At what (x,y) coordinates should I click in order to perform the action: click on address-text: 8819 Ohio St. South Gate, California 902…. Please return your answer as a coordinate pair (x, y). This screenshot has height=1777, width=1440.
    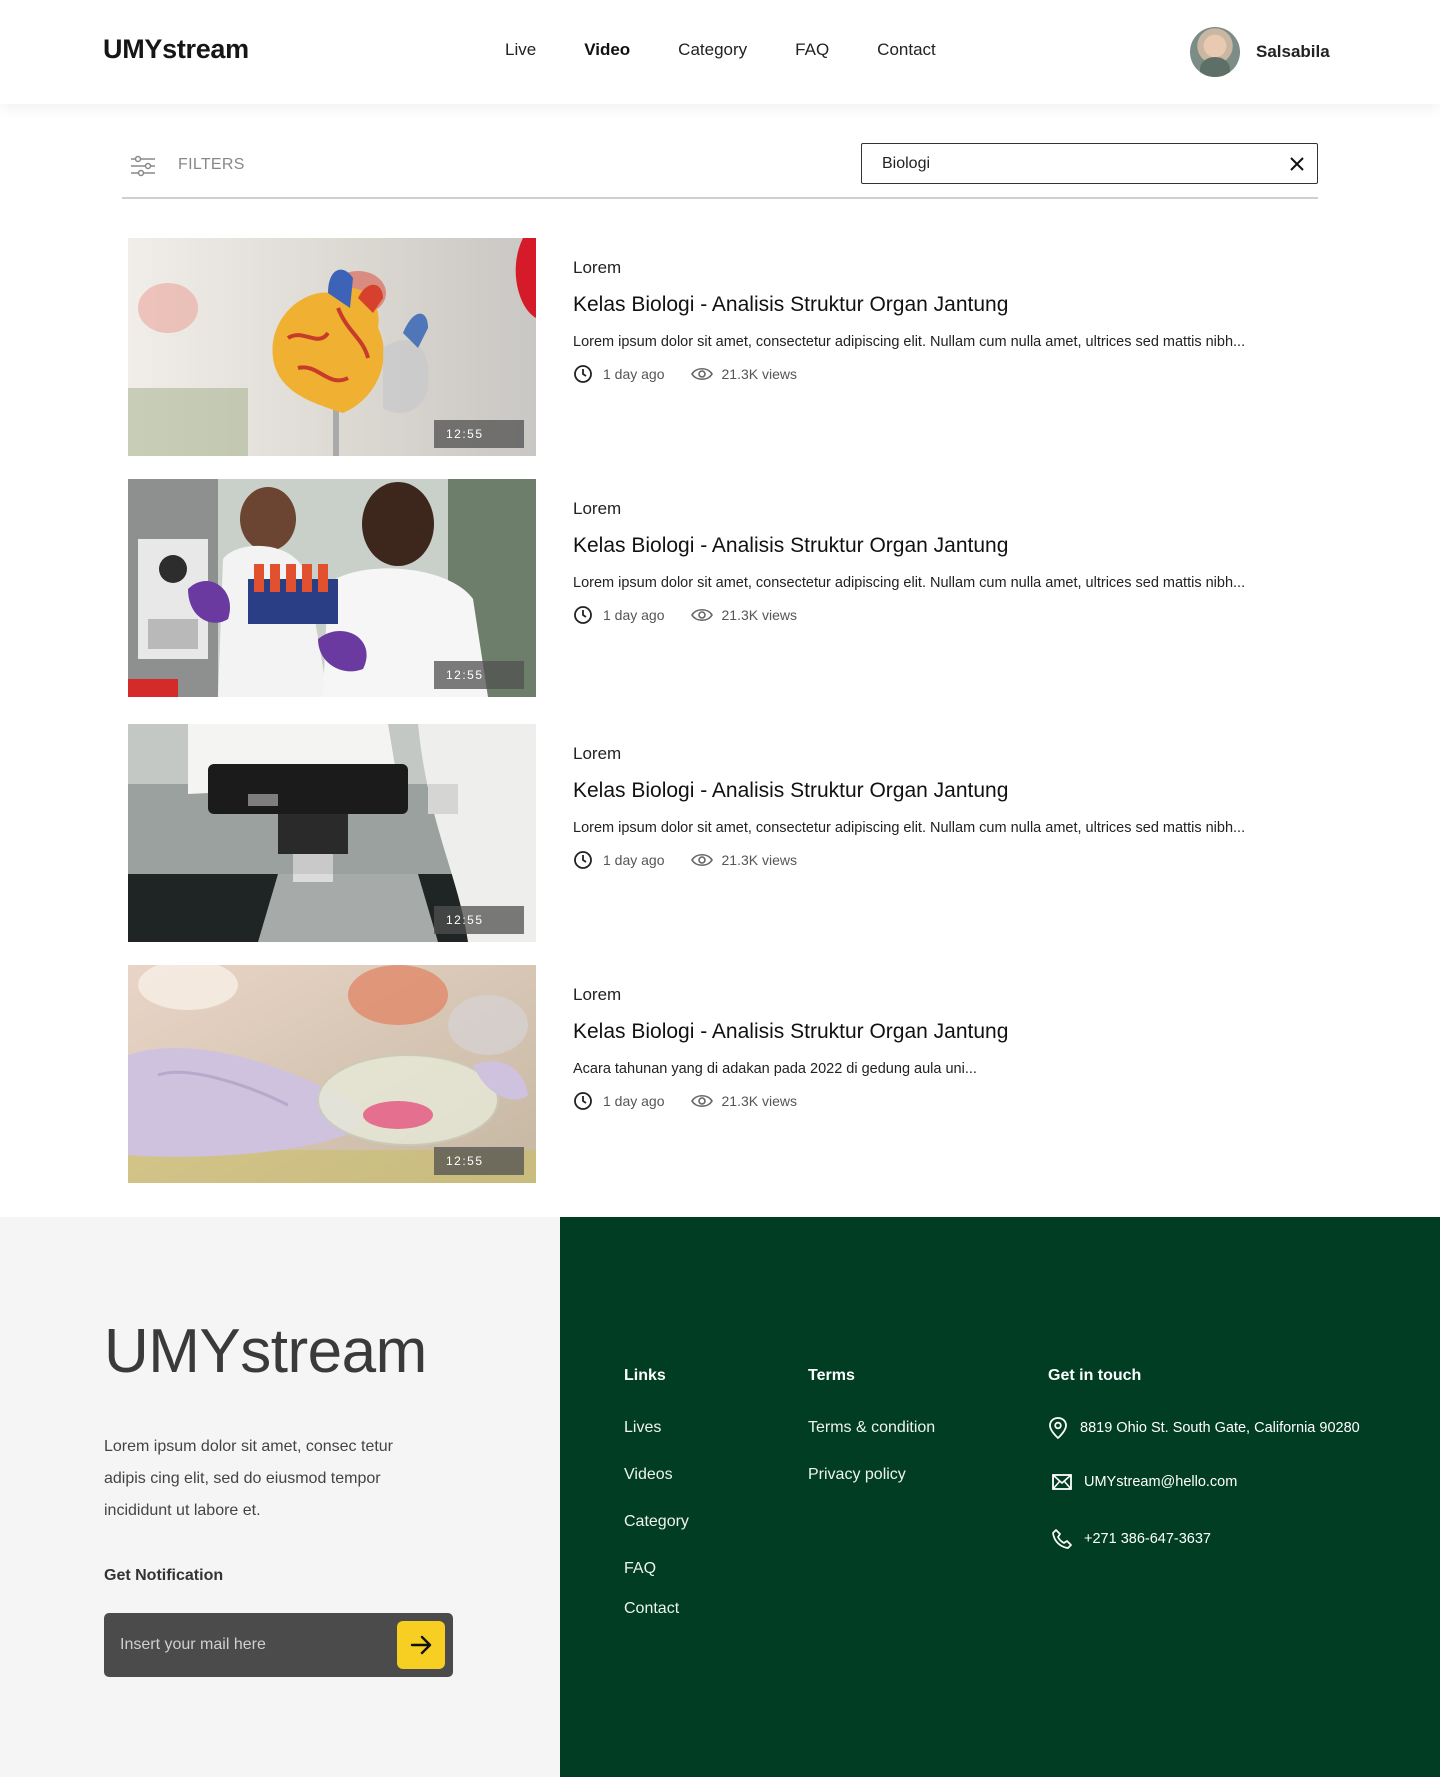
    Looking at the image, I should click on (1220, 1428).